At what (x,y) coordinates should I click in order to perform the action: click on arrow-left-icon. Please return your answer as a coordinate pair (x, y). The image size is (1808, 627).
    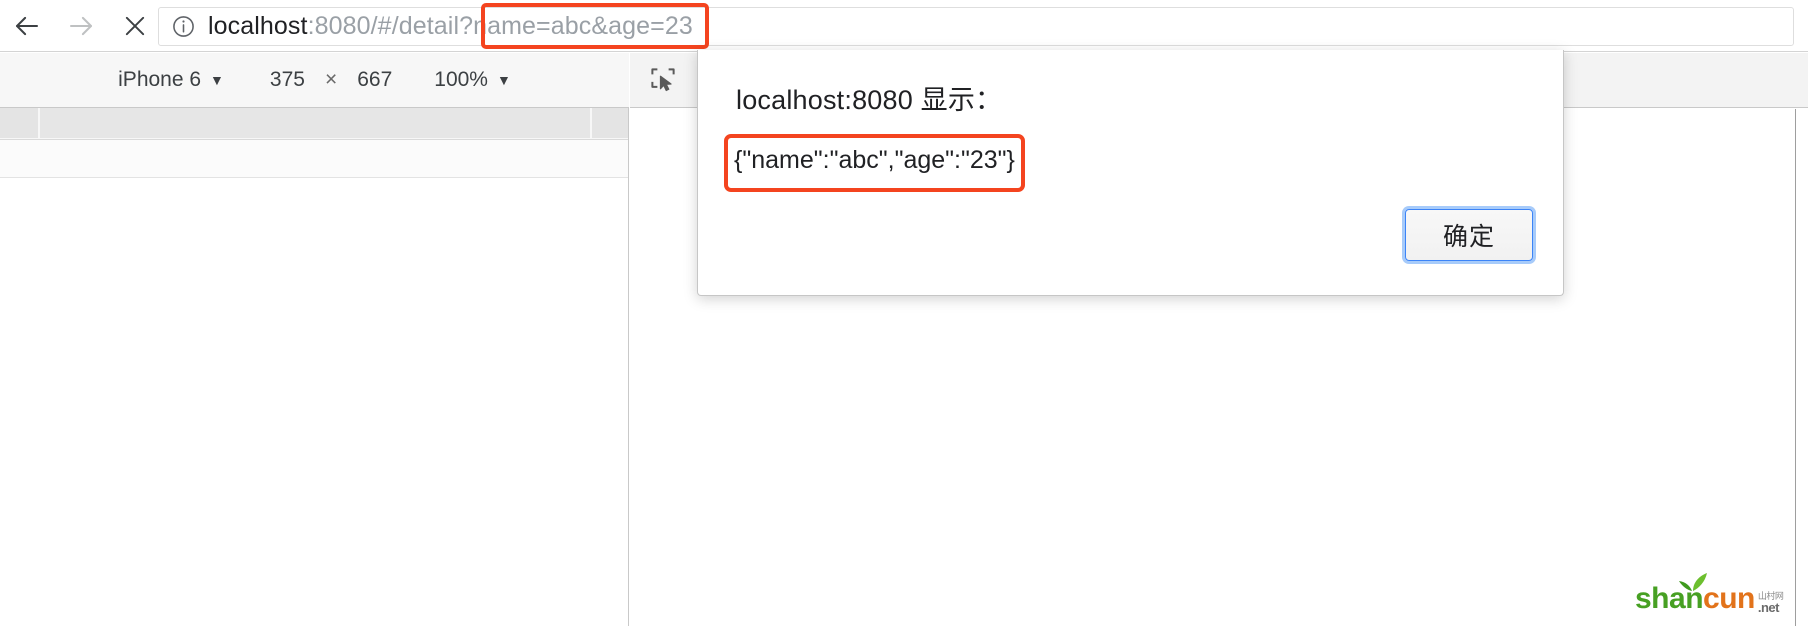
    Looking at the image, I should click on (27, 26).